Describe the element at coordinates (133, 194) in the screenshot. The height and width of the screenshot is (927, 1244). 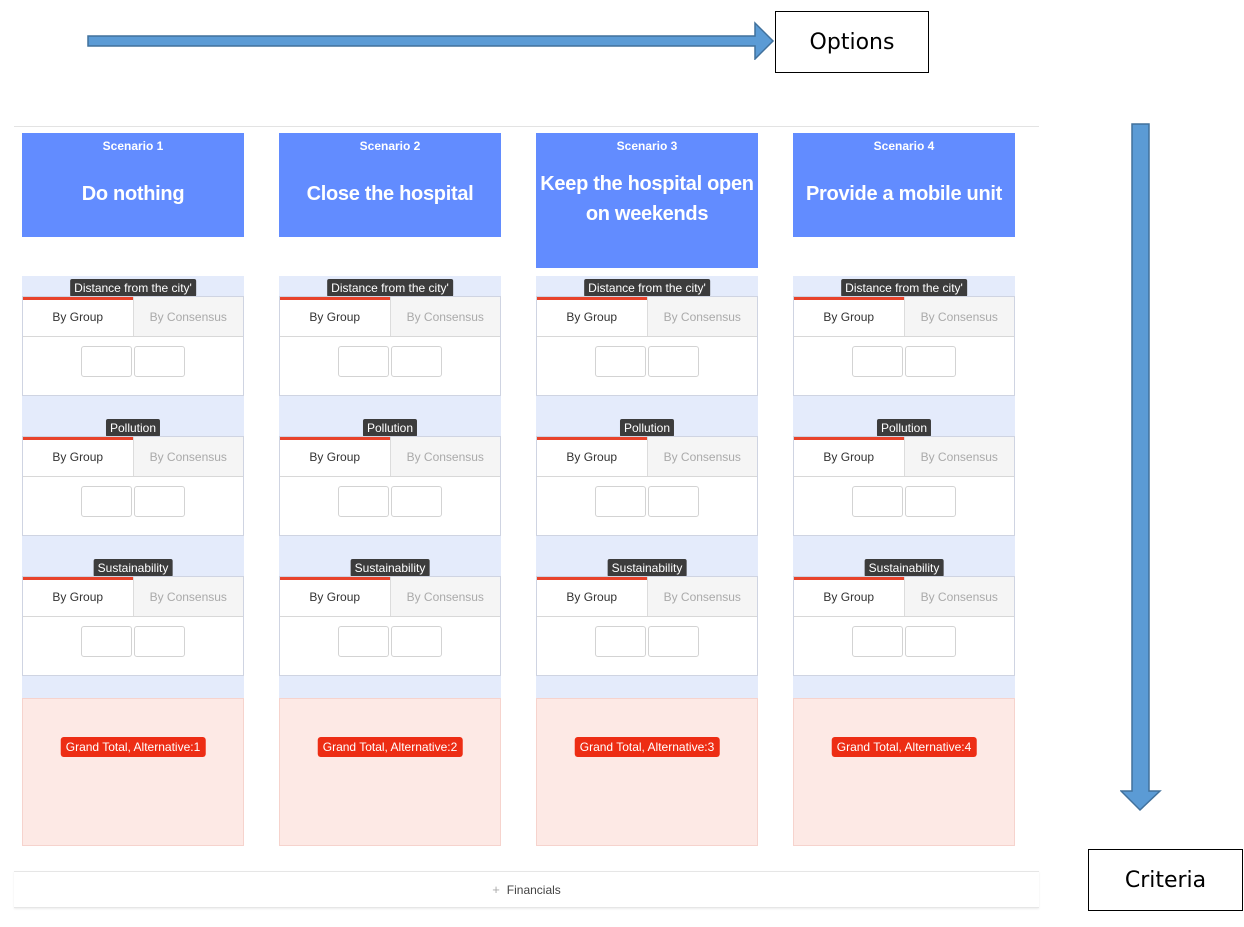
I see `scenario-title: Do nothing` at that location.